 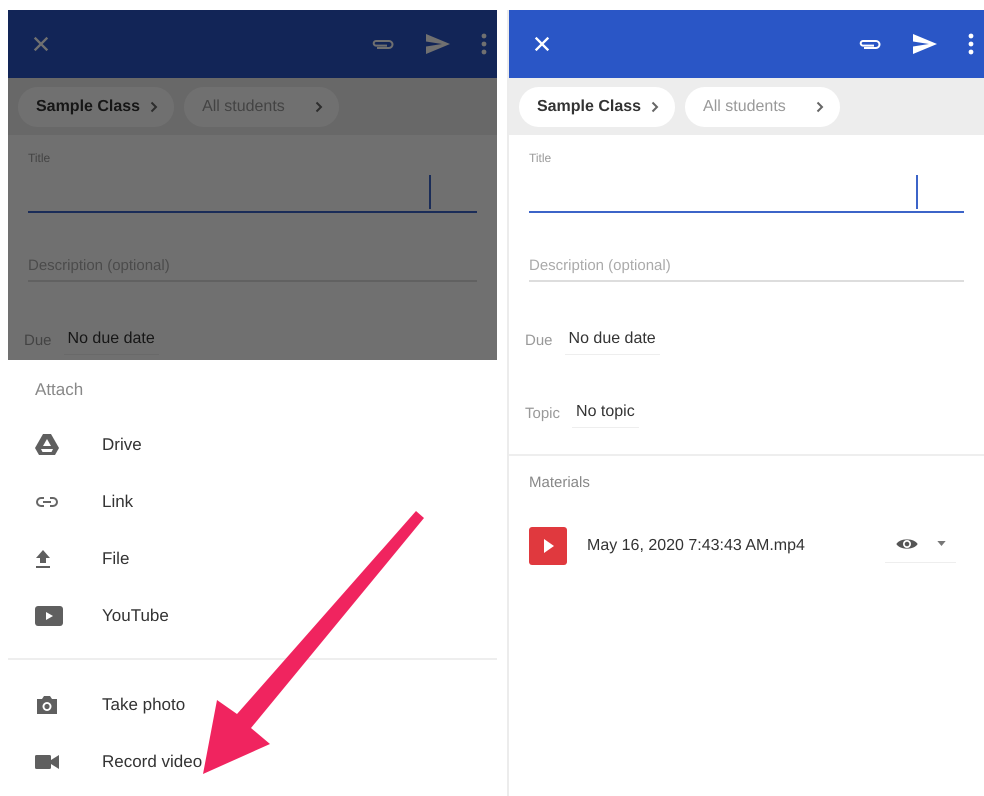 What do you see at coordinates (47, 704) in the screenshot?
I see `camera-icon` at bounding box center [47, 704].